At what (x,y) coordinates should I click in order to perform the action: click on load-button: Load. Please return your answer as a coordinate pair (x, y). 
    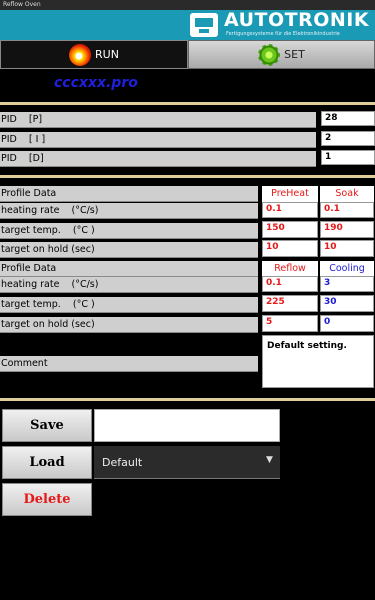
    Looking at the image, I should click on (47, 462).